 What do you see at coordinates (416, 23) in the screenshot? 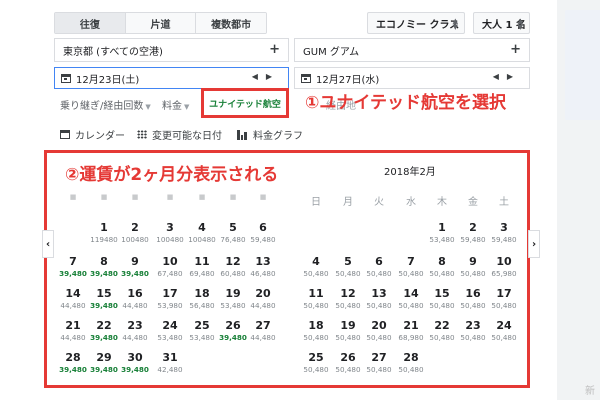
I see `cabin-class-select: エコノミー クラス ▲ ▼` at bounding box center [416, 23].